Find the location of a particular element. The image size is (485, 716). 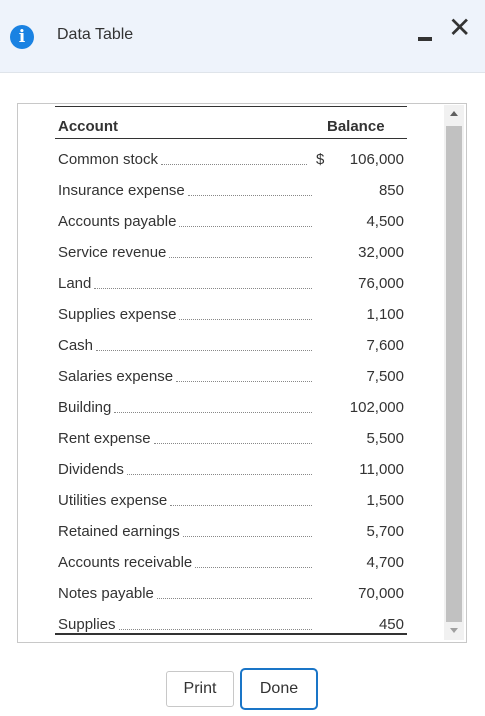

balance-value: 450 is located at coordinates (391, 624).